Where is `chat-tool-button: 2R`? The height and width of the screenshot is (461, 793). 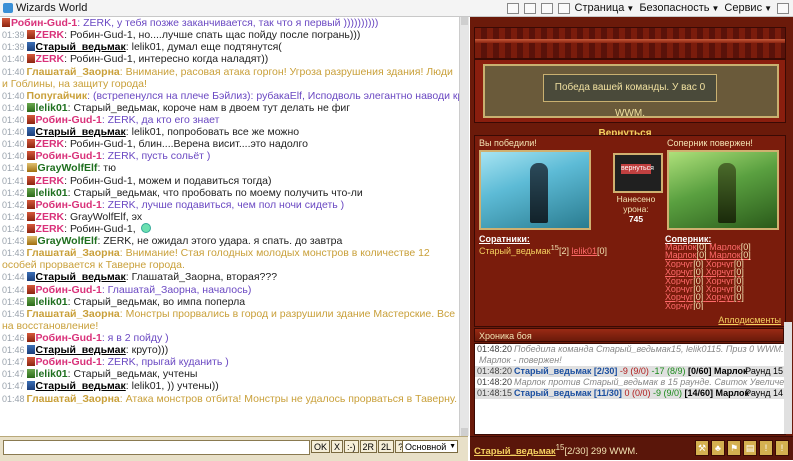
chat-tool-button: 2R is located at coordinates (368, 446).